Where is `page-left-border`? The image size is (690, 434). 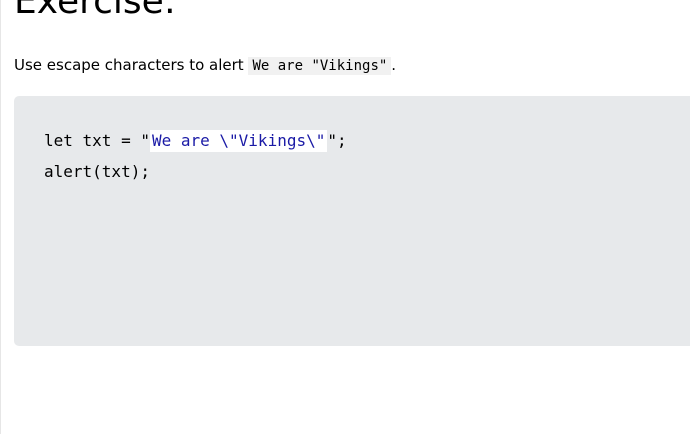 page-left-border is located at coordinates (0, 217).